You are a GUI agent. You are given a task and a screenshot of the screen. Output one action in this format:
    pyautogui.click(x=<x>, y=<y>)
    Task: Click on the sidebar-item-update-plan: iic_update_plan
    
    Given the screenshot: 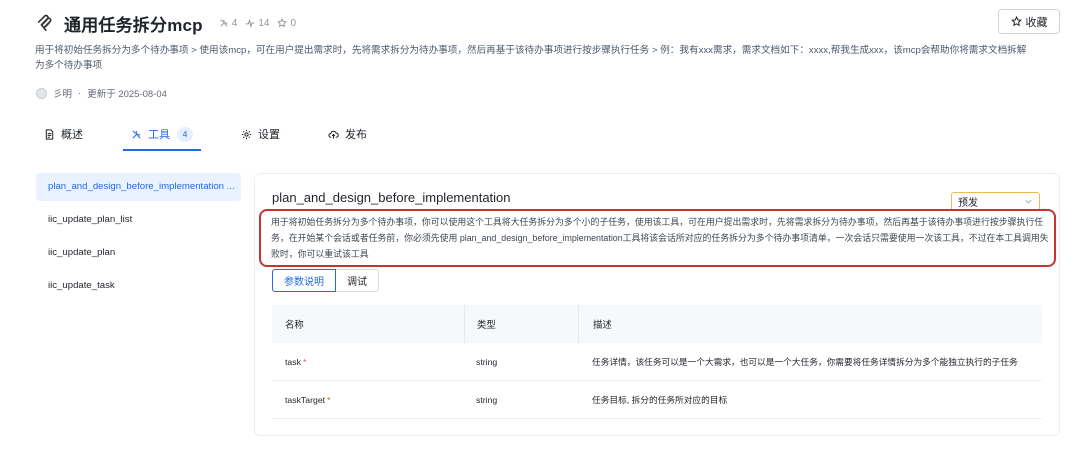 What is the action you would take?
    pyautogui.click(x=138, y=253)
    